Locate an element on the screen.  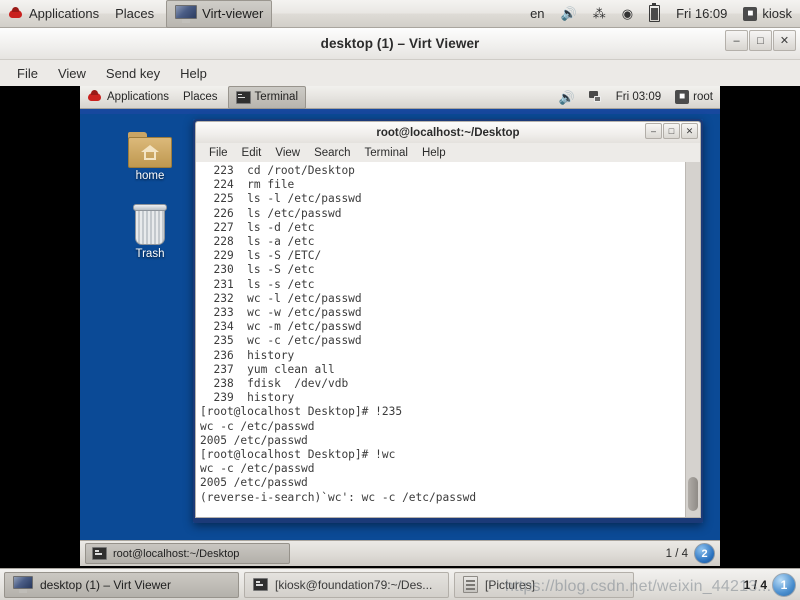
terminal-close-button: ✕ is located at coordinates (689, 131).